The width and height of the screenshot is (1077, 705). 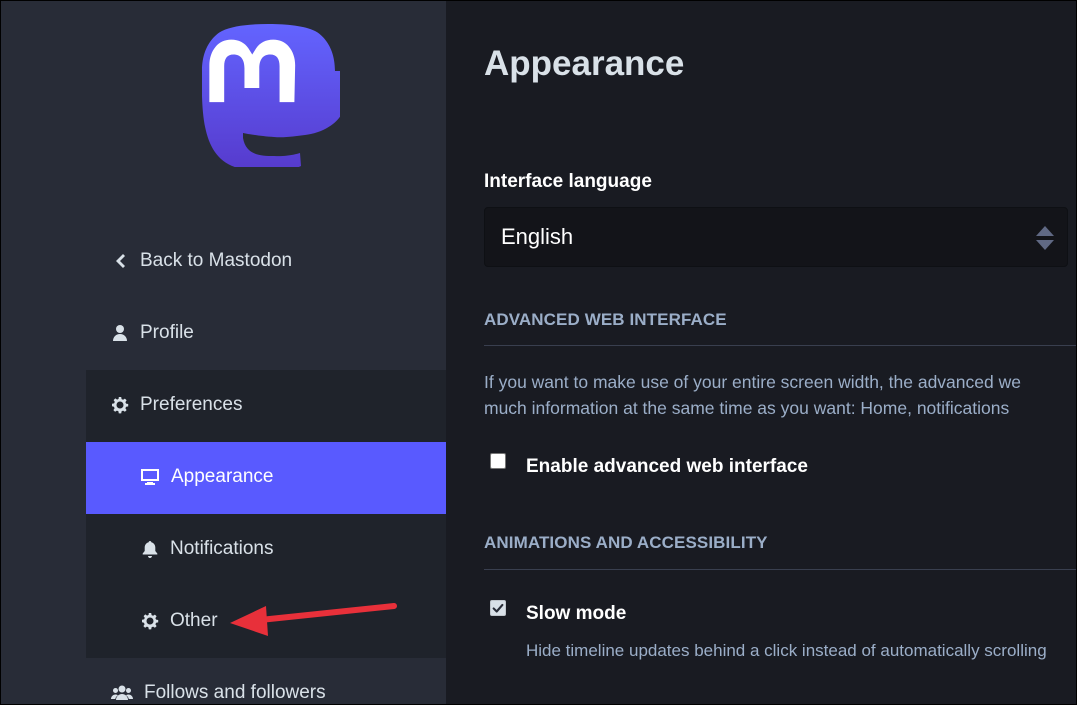 What do you see at coordinates (222, 476) in the screenshot?
I see `sidebar-item-label: Appearance` at bounding box center [222, 476].